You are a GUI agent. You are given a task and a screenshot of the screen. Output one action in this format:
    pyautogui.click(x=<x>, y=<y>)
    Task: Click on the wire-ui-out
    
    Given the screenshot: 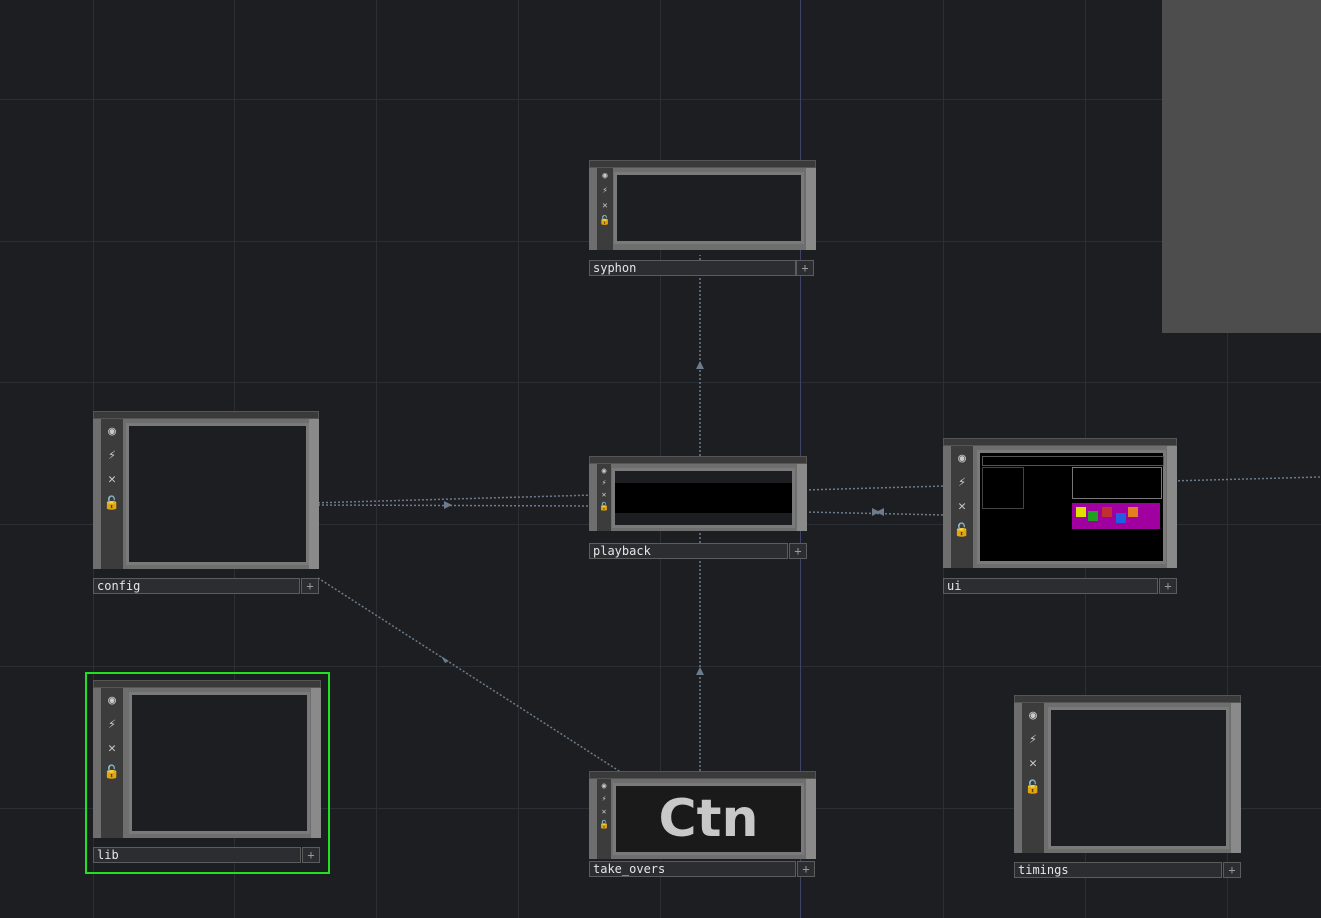 What is the action you would take?
    pyautogui.click(x=1245, y=479)
    